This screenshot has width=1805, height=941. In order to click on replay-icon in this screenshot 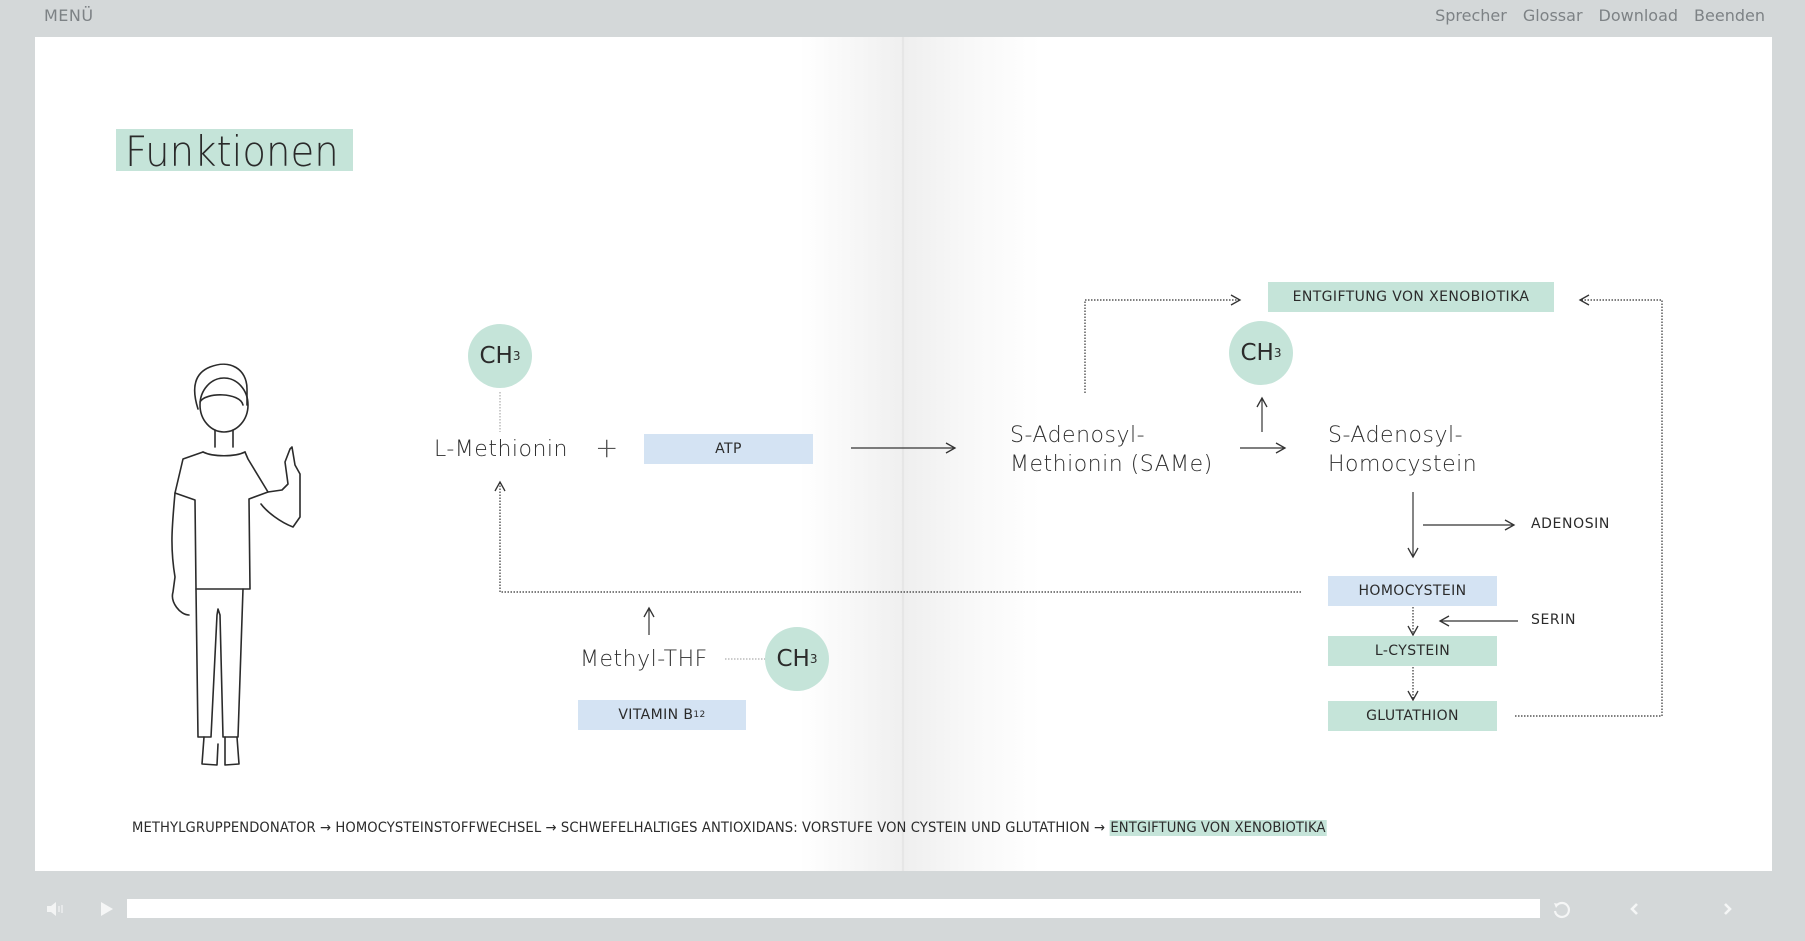, I will do `click(1562, 910)`.